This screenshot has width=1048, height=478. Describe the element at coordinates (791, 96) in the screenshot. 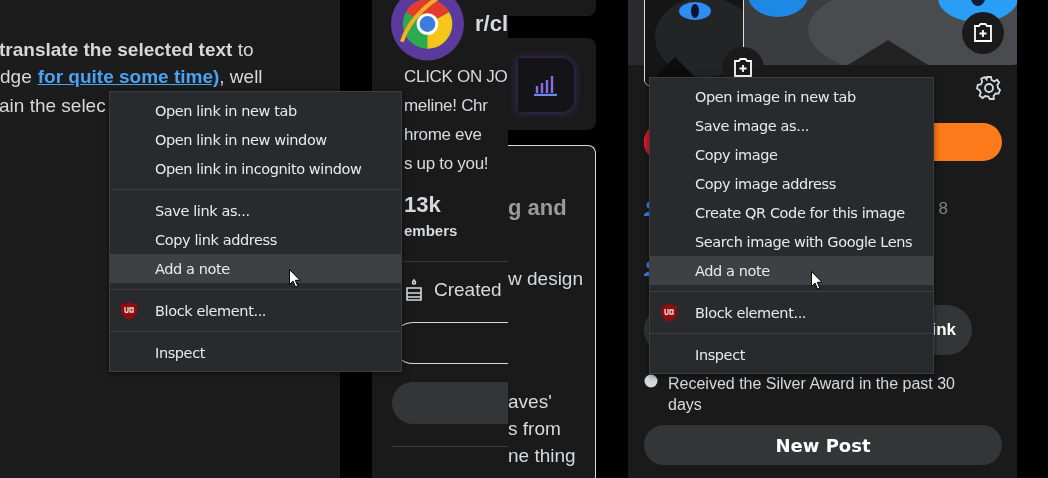

I see `menu-item: Open image in new tab` at that location.